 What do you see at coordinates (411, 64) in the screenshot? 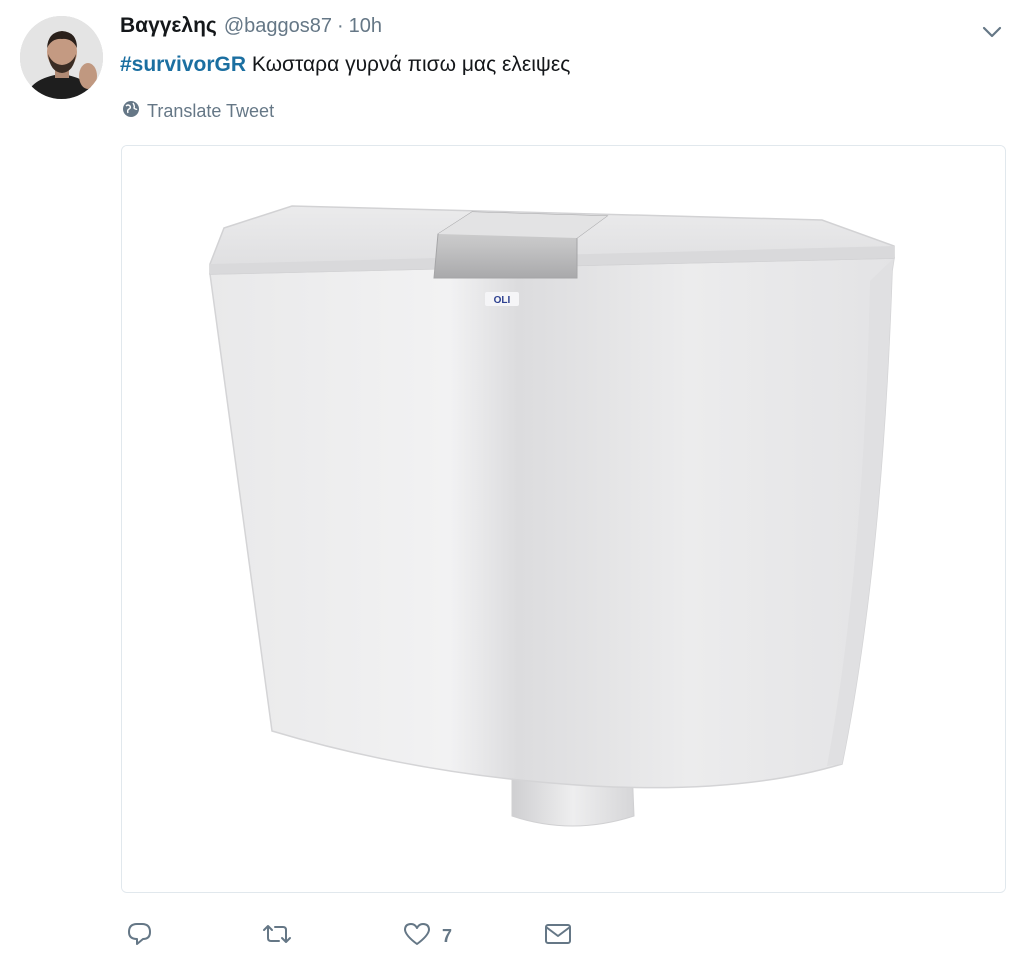
I see `tweet-body: Κωσταρα γυρνά πισω μας ελειψες` at bounding box center [411, 64].